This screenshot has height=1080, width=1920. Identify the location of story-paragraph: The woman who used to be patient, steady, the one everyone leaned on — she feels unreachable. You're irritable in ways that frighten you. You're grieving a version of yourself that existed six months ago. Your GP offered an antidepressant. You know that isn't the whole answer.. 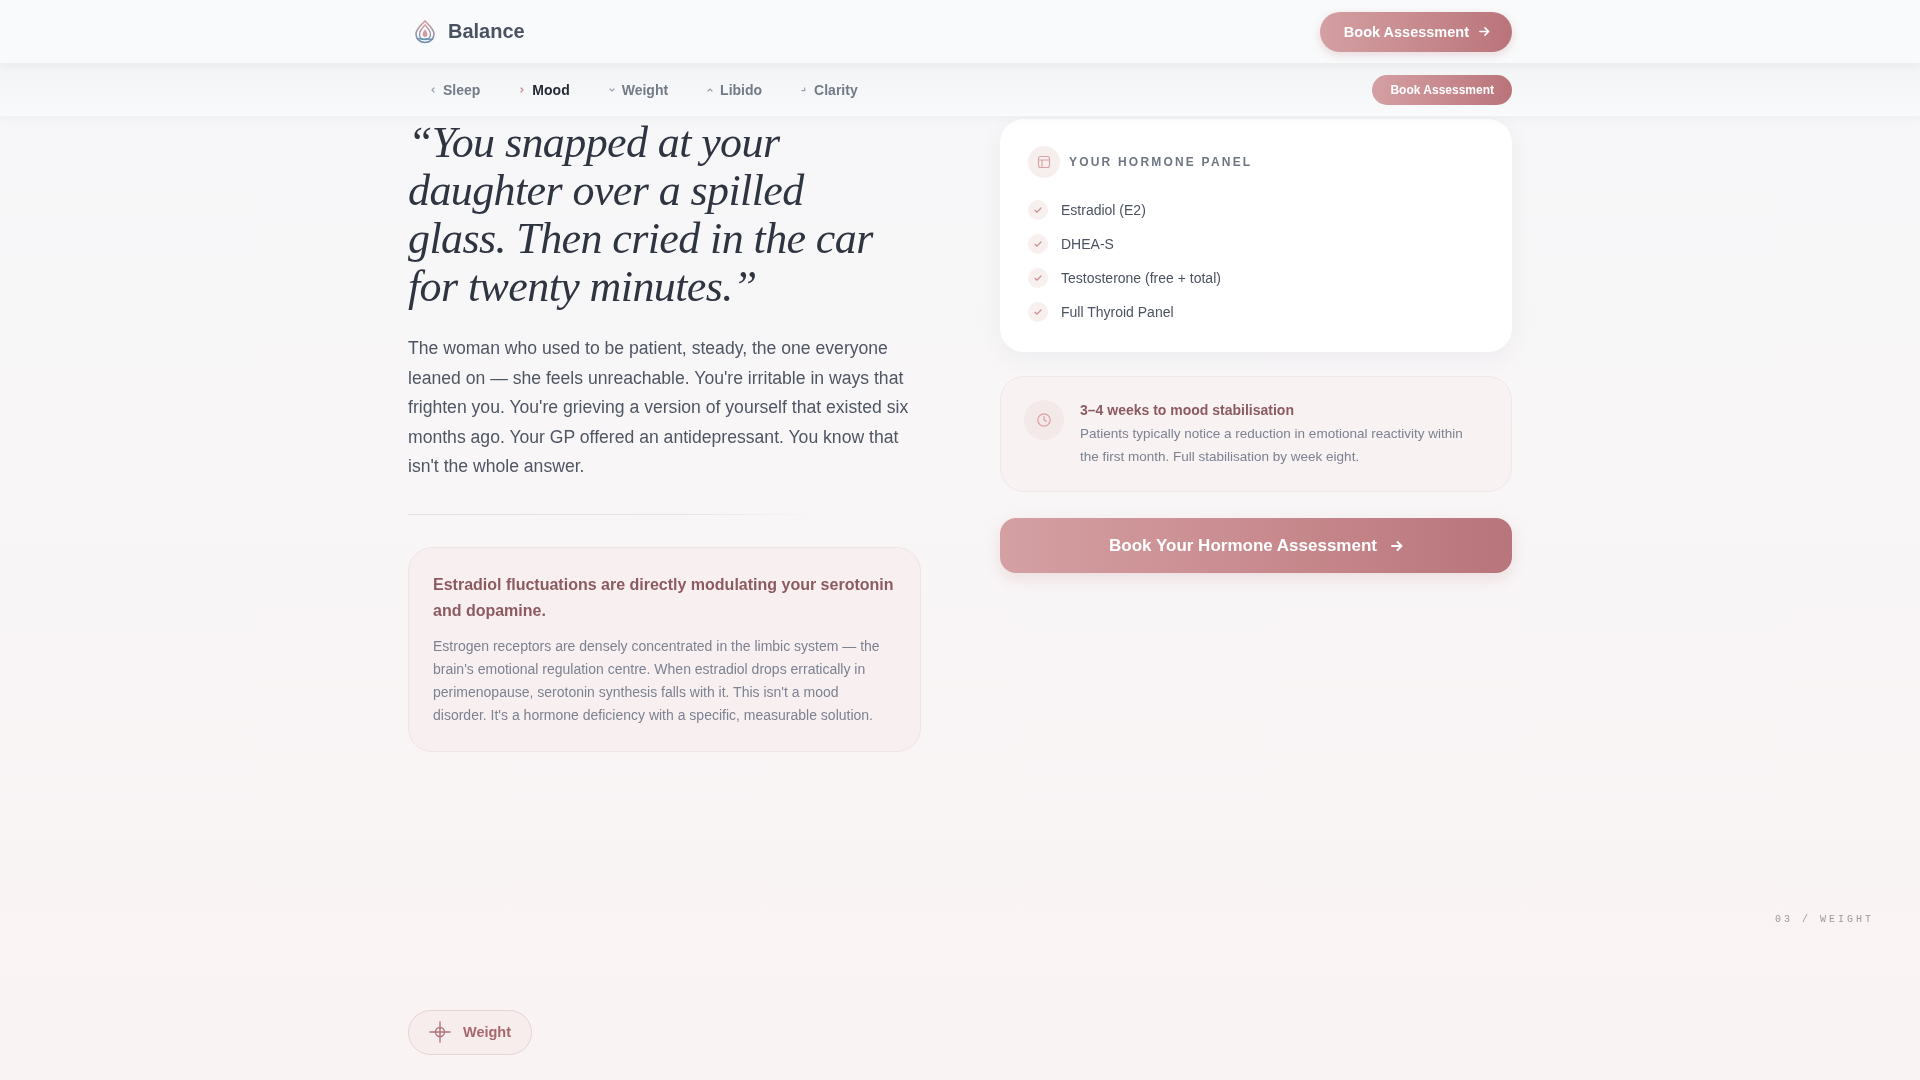
(659, 407).